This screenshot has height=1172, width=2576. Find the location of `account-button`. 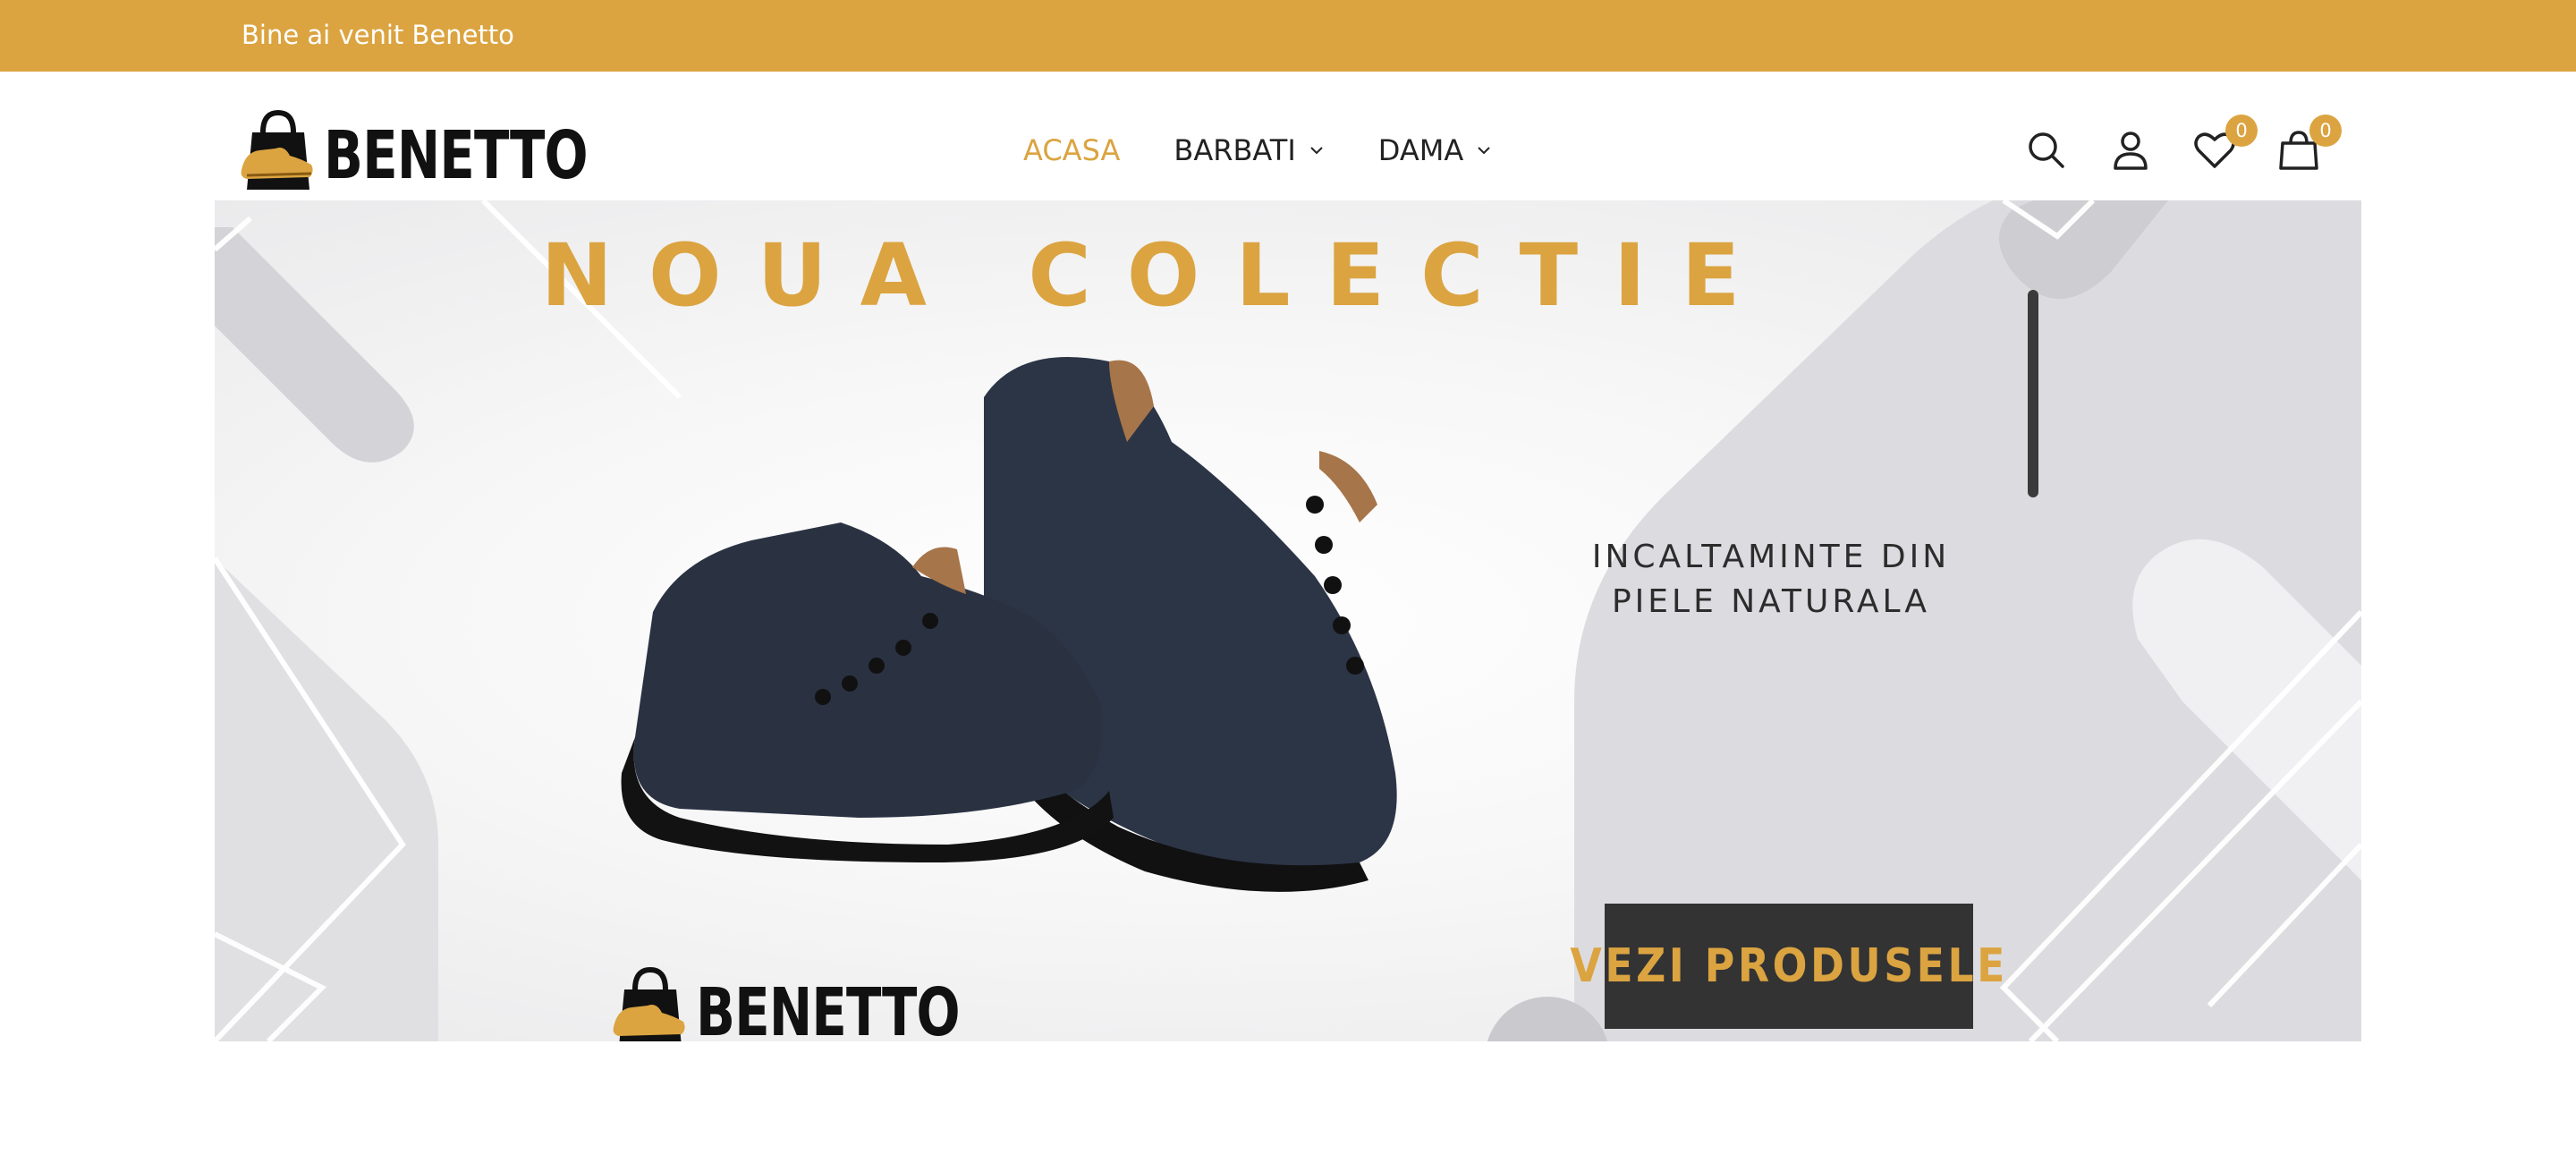

account-button is located at coordinates (2130, 151).